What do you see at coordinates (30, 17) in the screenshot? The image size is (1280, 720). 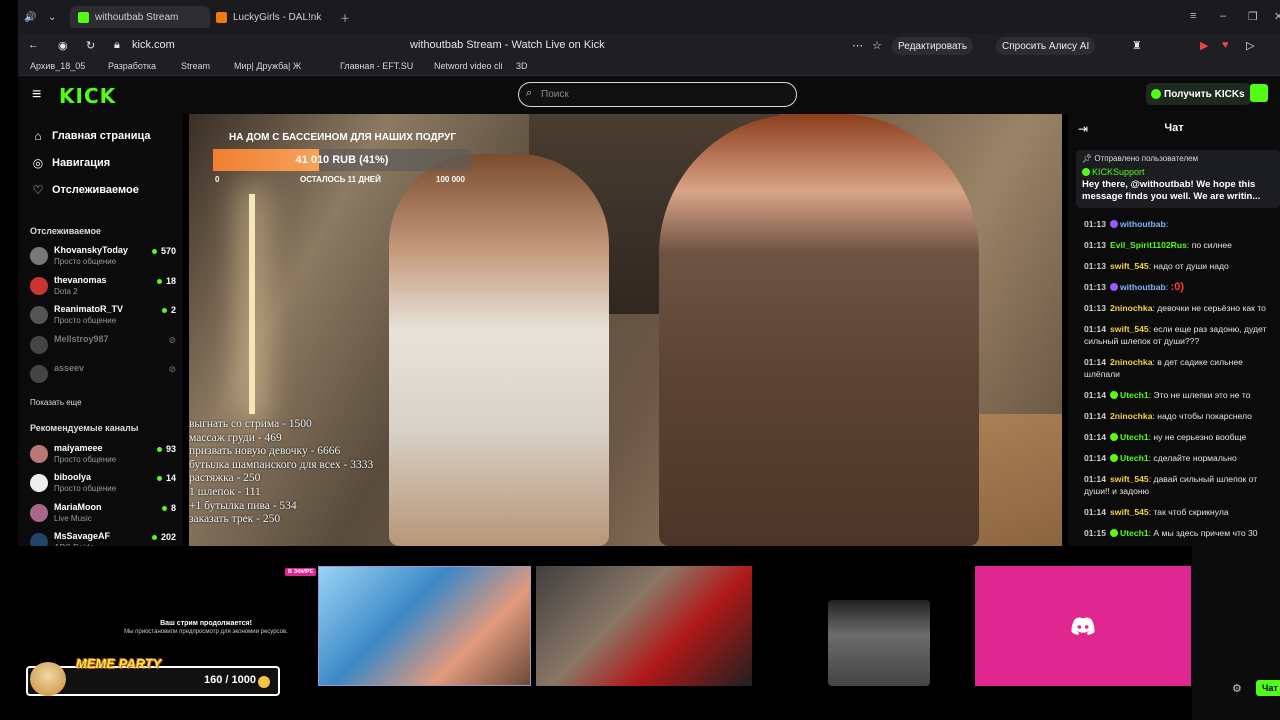 I see `sound-button: 🔊` at bounding box center [30, 17].